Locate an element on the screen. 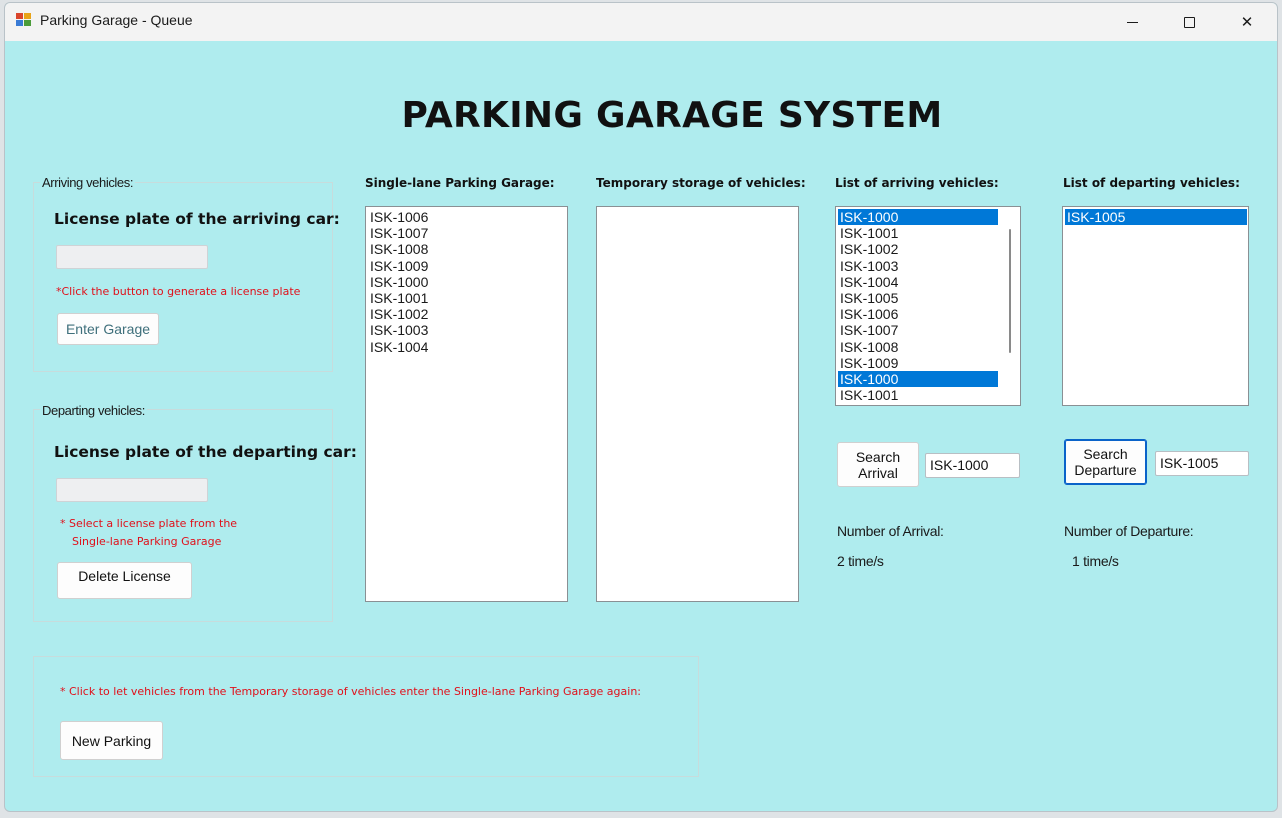  departing-hint-line2: Single-lane Parking Garage is located at coordinates (147, 541).